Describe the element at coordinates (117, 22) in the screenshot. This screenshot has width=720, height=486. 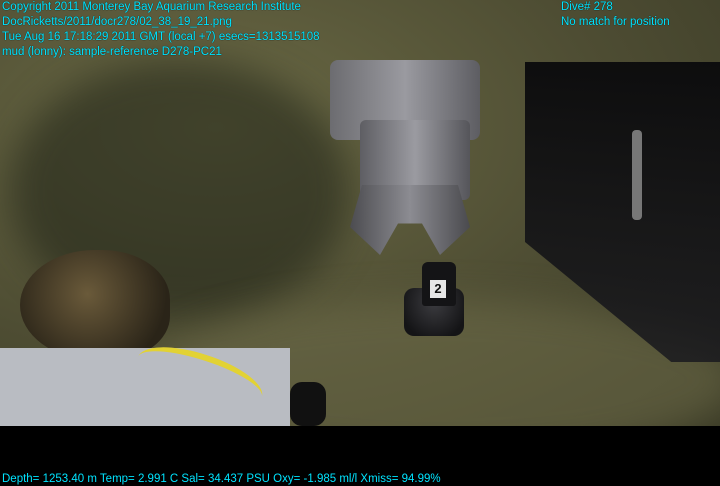
I see `image-path-line: DocRicketts/2011/docr278/02_38_19_21.png` at that location.